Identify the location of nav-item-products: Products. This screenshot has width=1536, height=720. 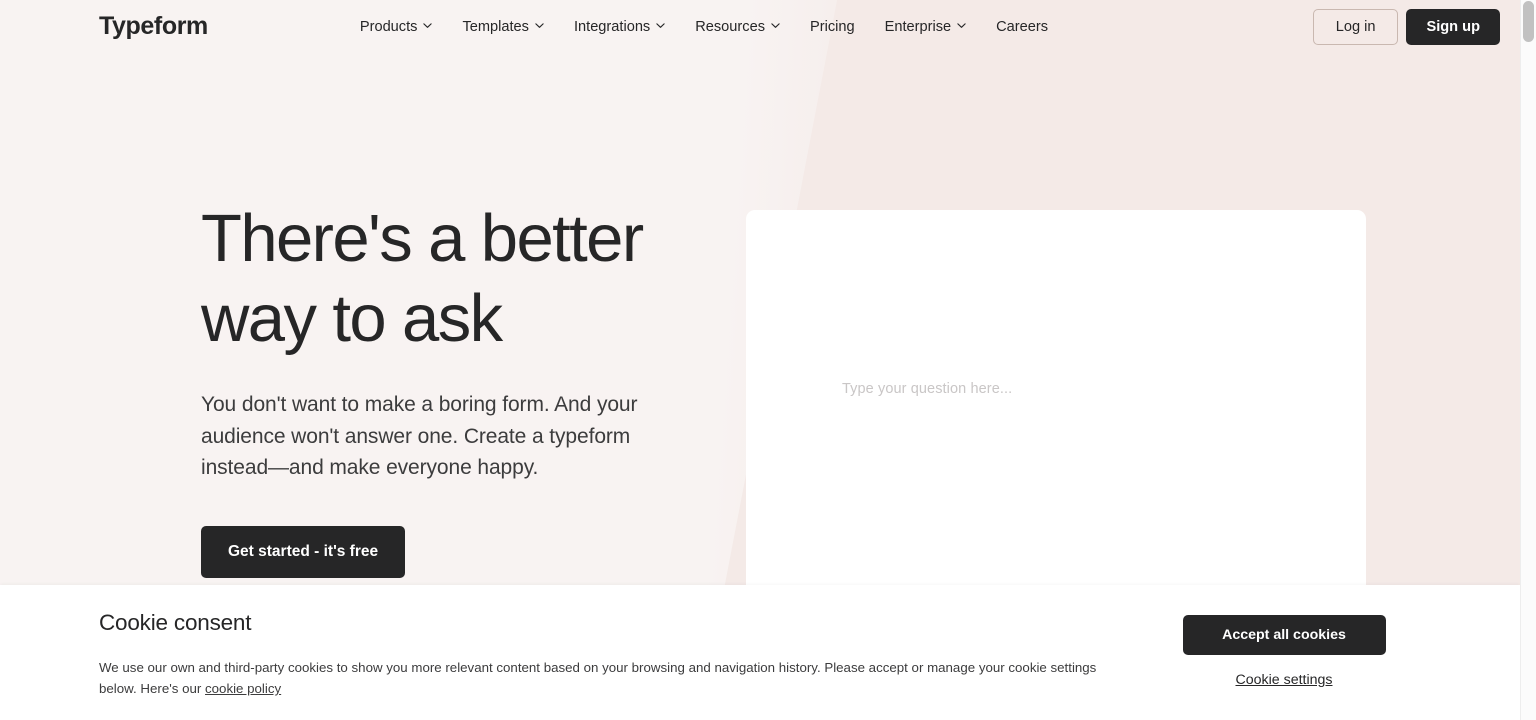
(396, 27).